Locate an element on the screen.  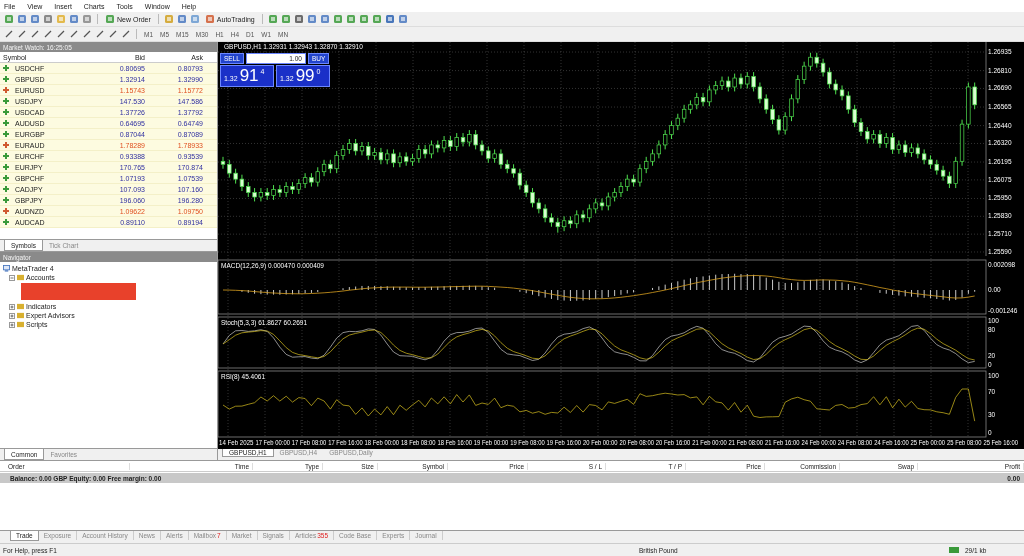
collapse-icon is located at coordinates (12, 277).